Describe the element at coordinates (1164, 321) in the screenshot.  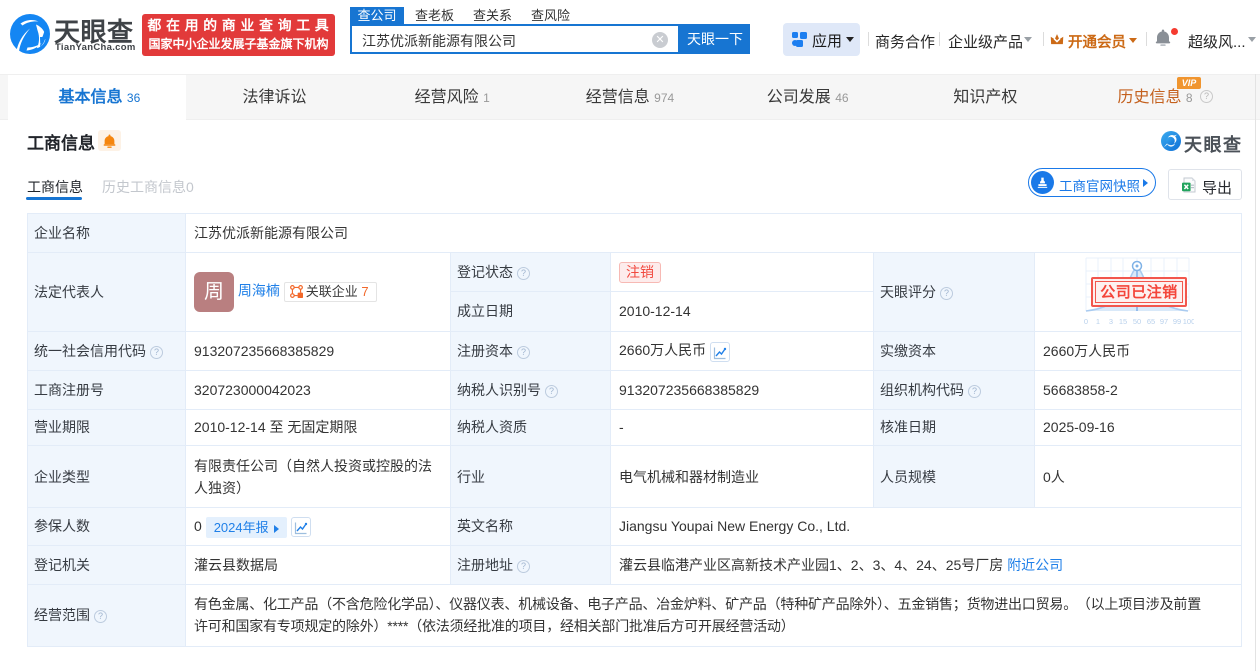
I see `svg-text: 97` at that location.